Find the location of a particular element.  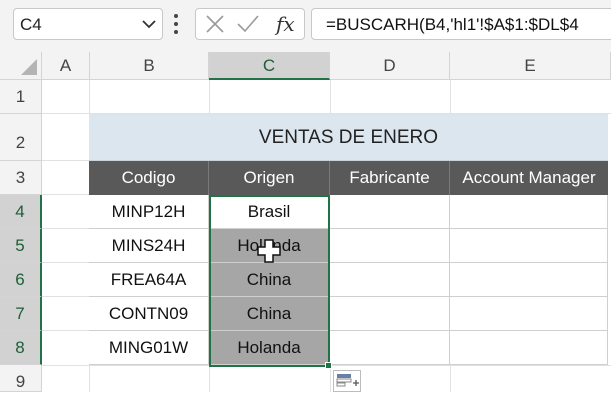

header-cell-account-manager: Account Manager is located at coordinates (529, 178).